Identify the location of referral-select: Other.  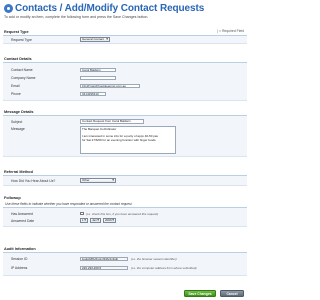
(98, 180).